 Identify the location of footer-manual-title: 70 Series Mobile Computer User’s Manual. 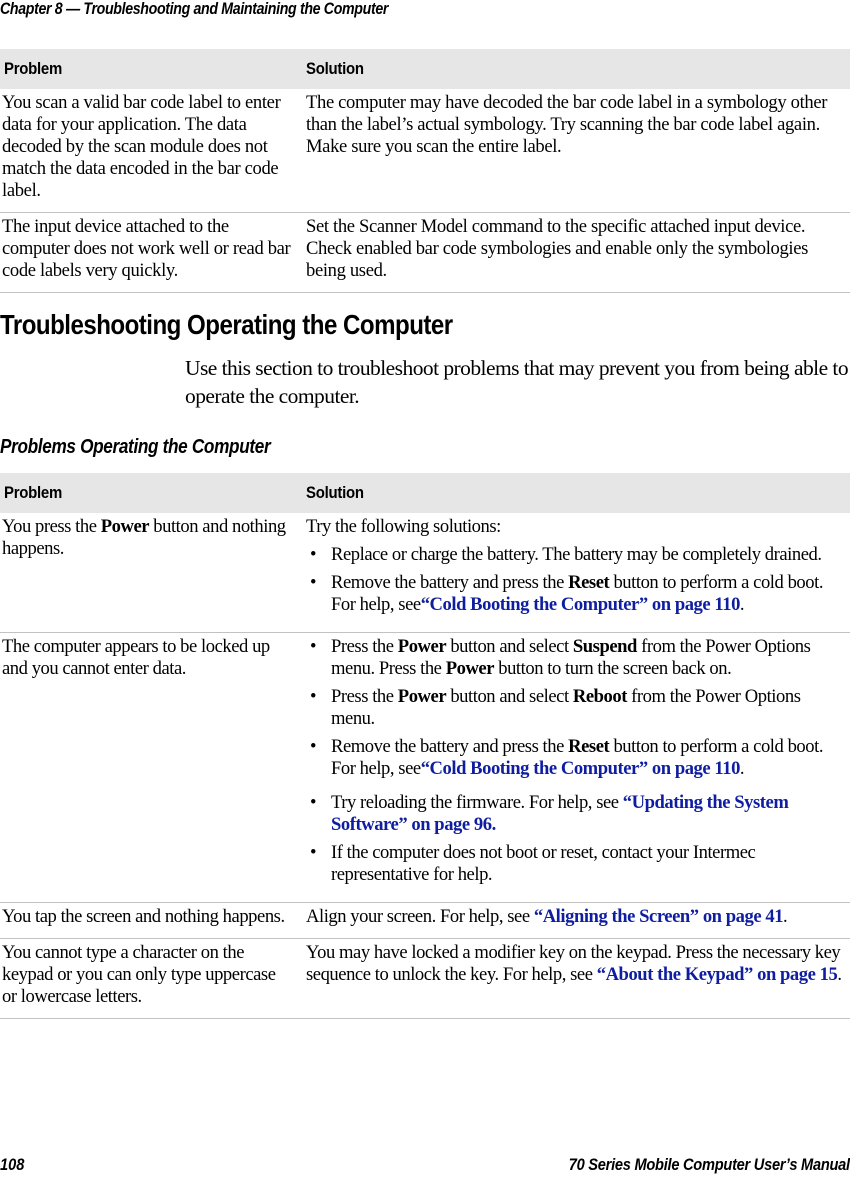
(709, 1164).